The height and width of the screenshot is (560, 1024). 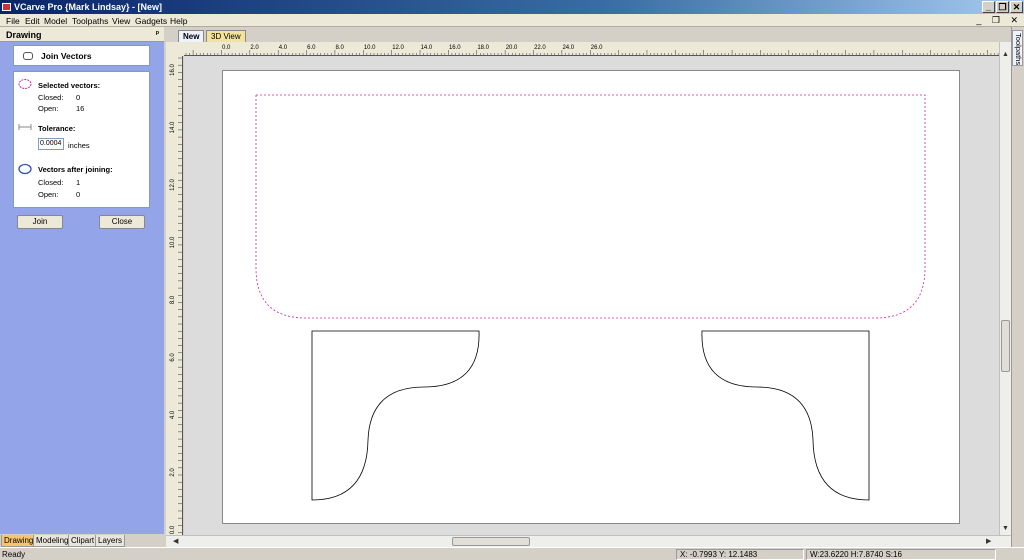 I want to click on horizontal-scroll-thumb, so click(x=491, y=541).